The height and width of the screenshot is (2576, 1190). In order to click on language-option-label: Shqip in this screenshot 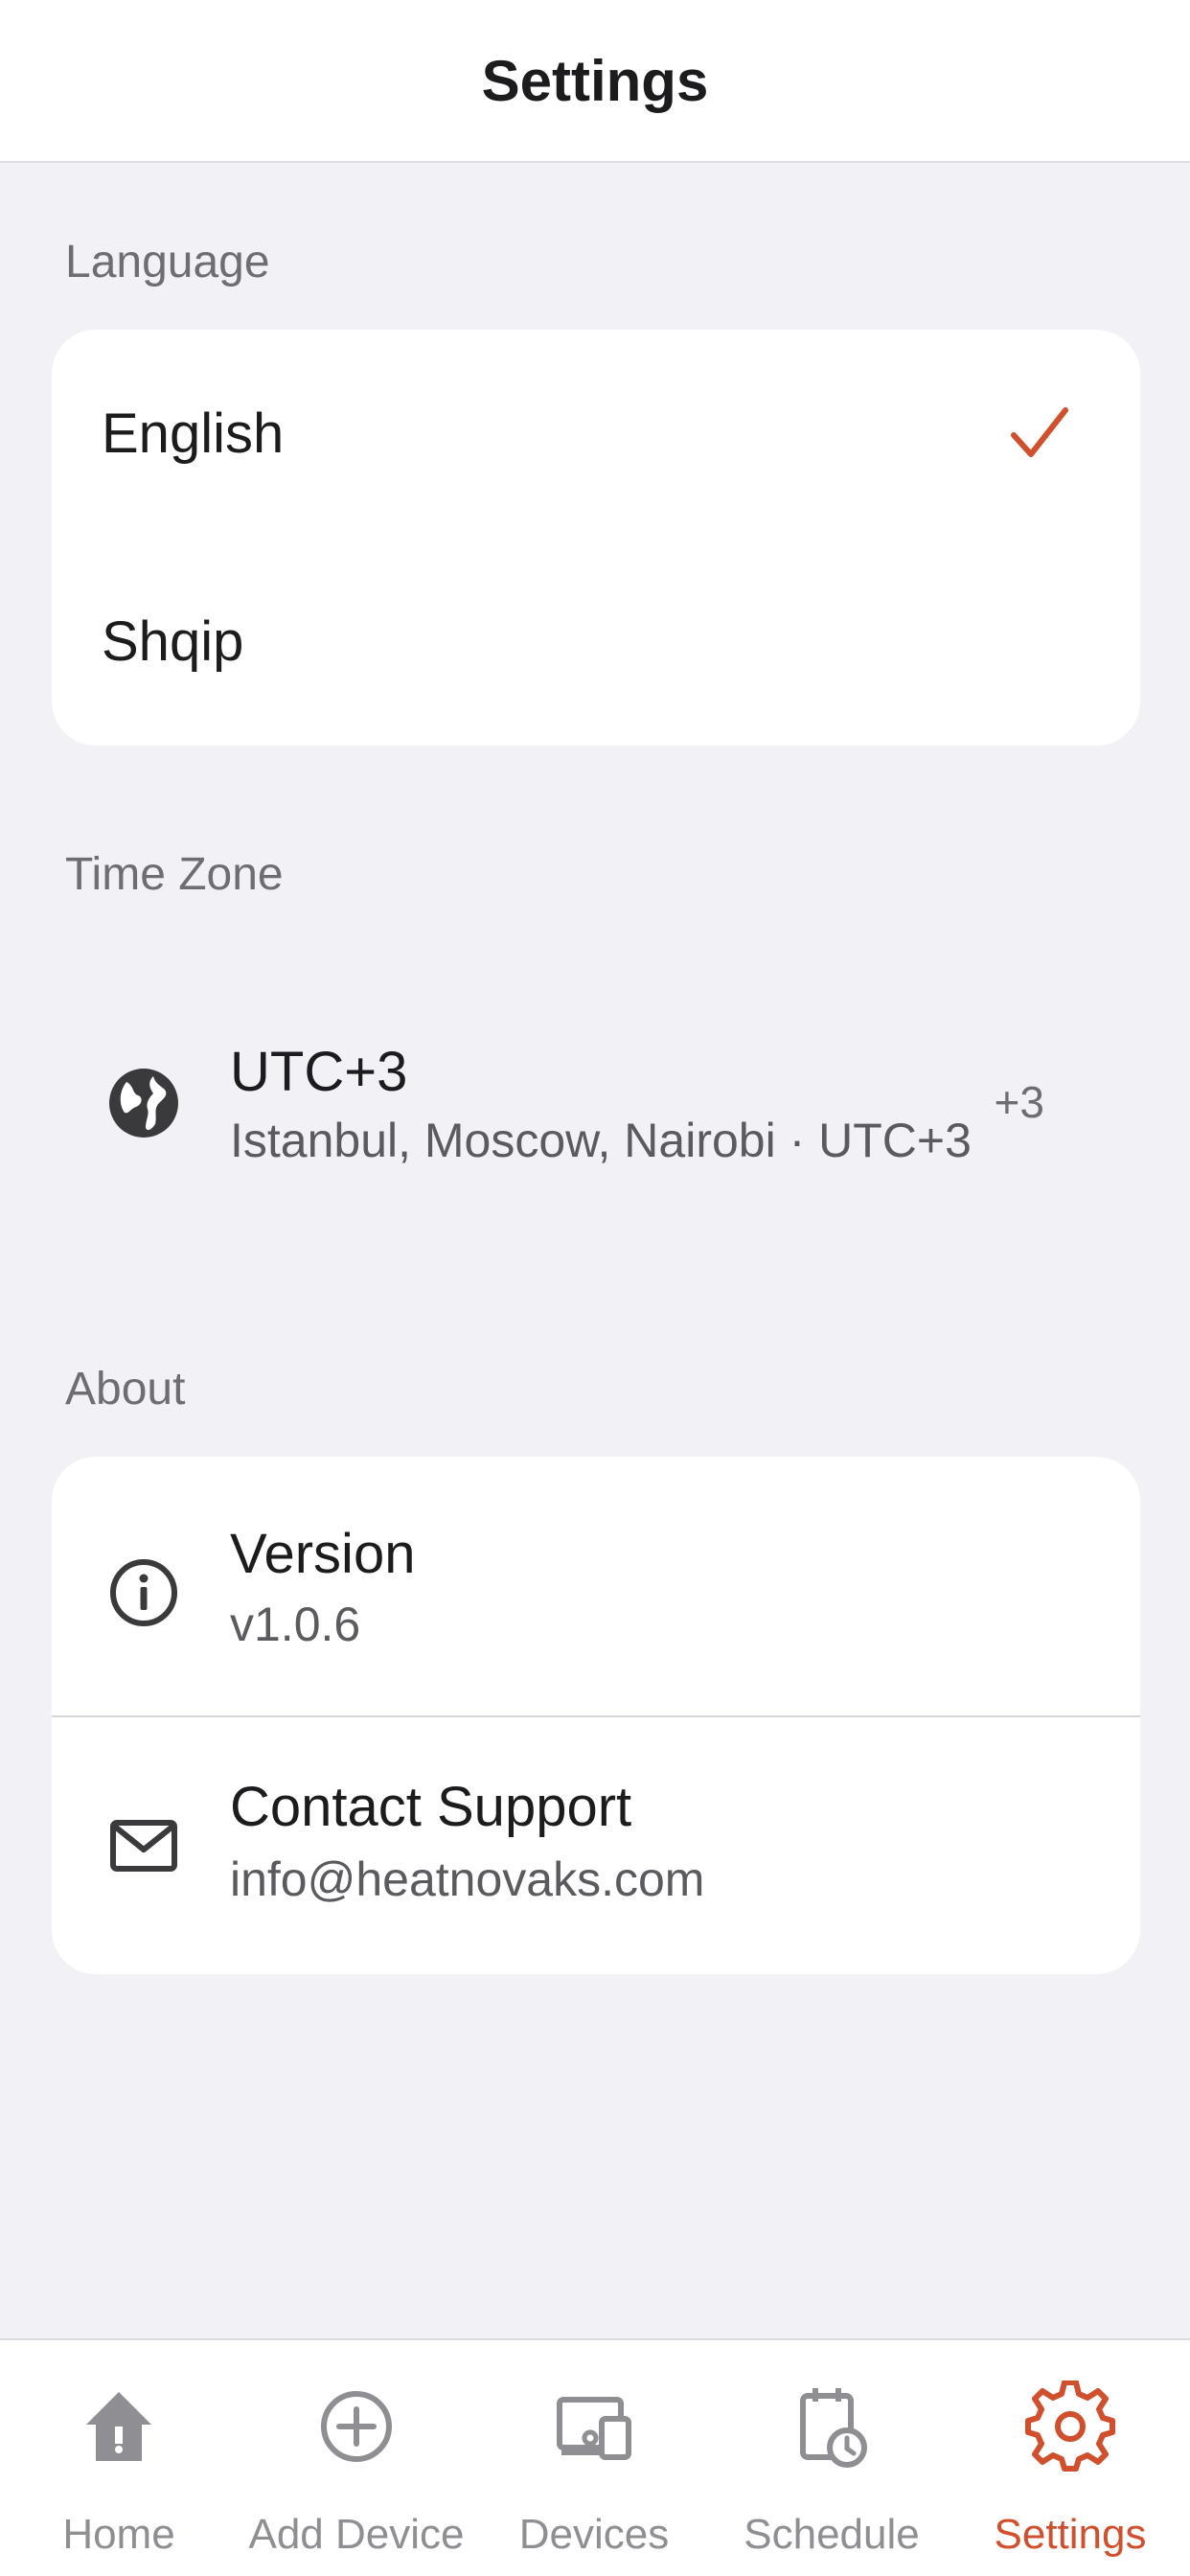, I will do `click(173, 642)`.